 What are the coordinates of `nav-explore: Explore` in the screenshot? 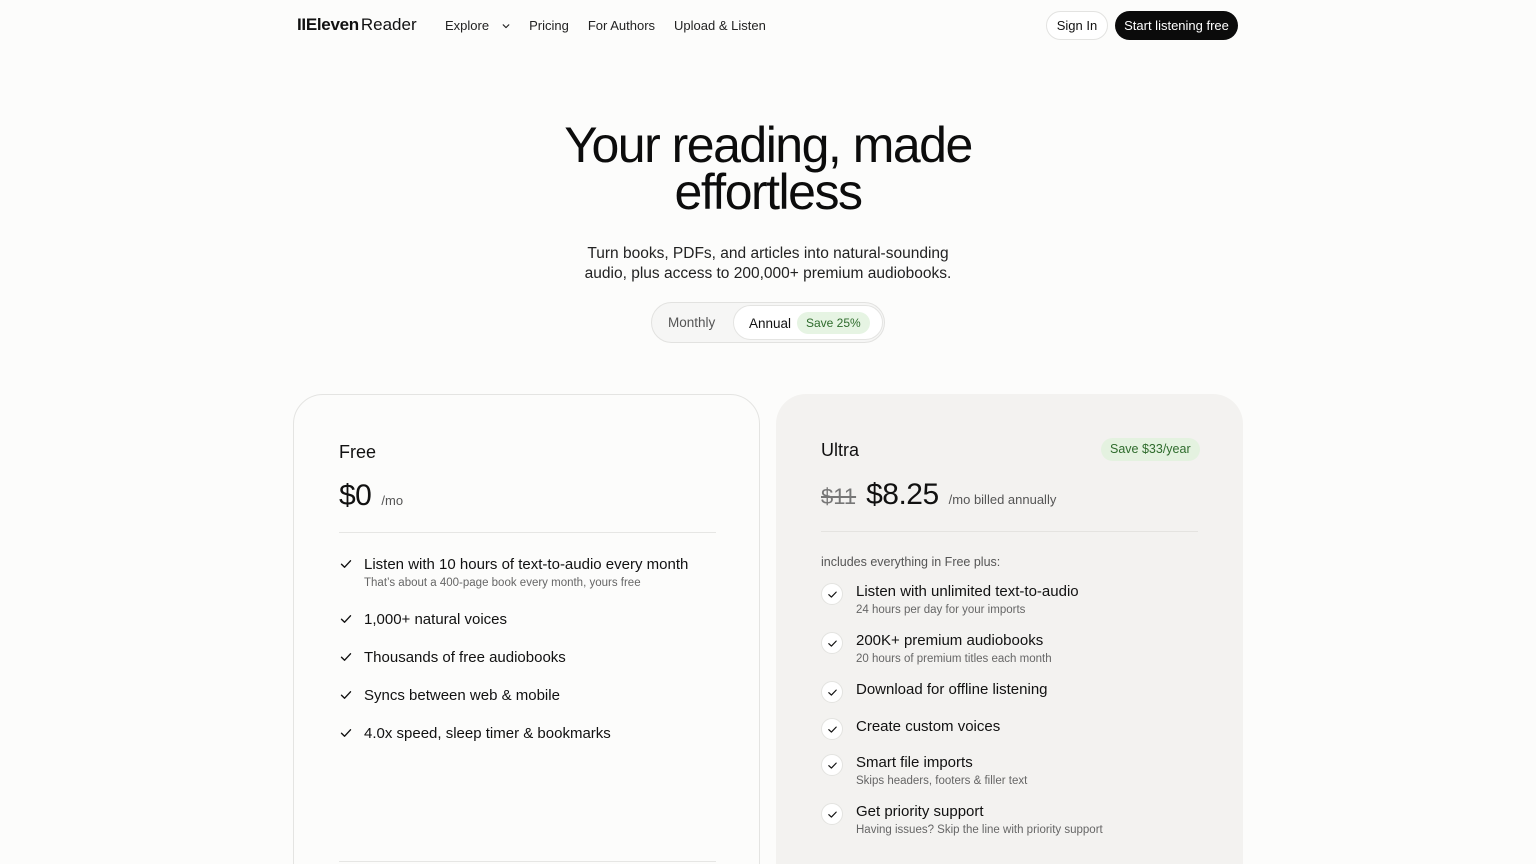 It's located at (477, 26).